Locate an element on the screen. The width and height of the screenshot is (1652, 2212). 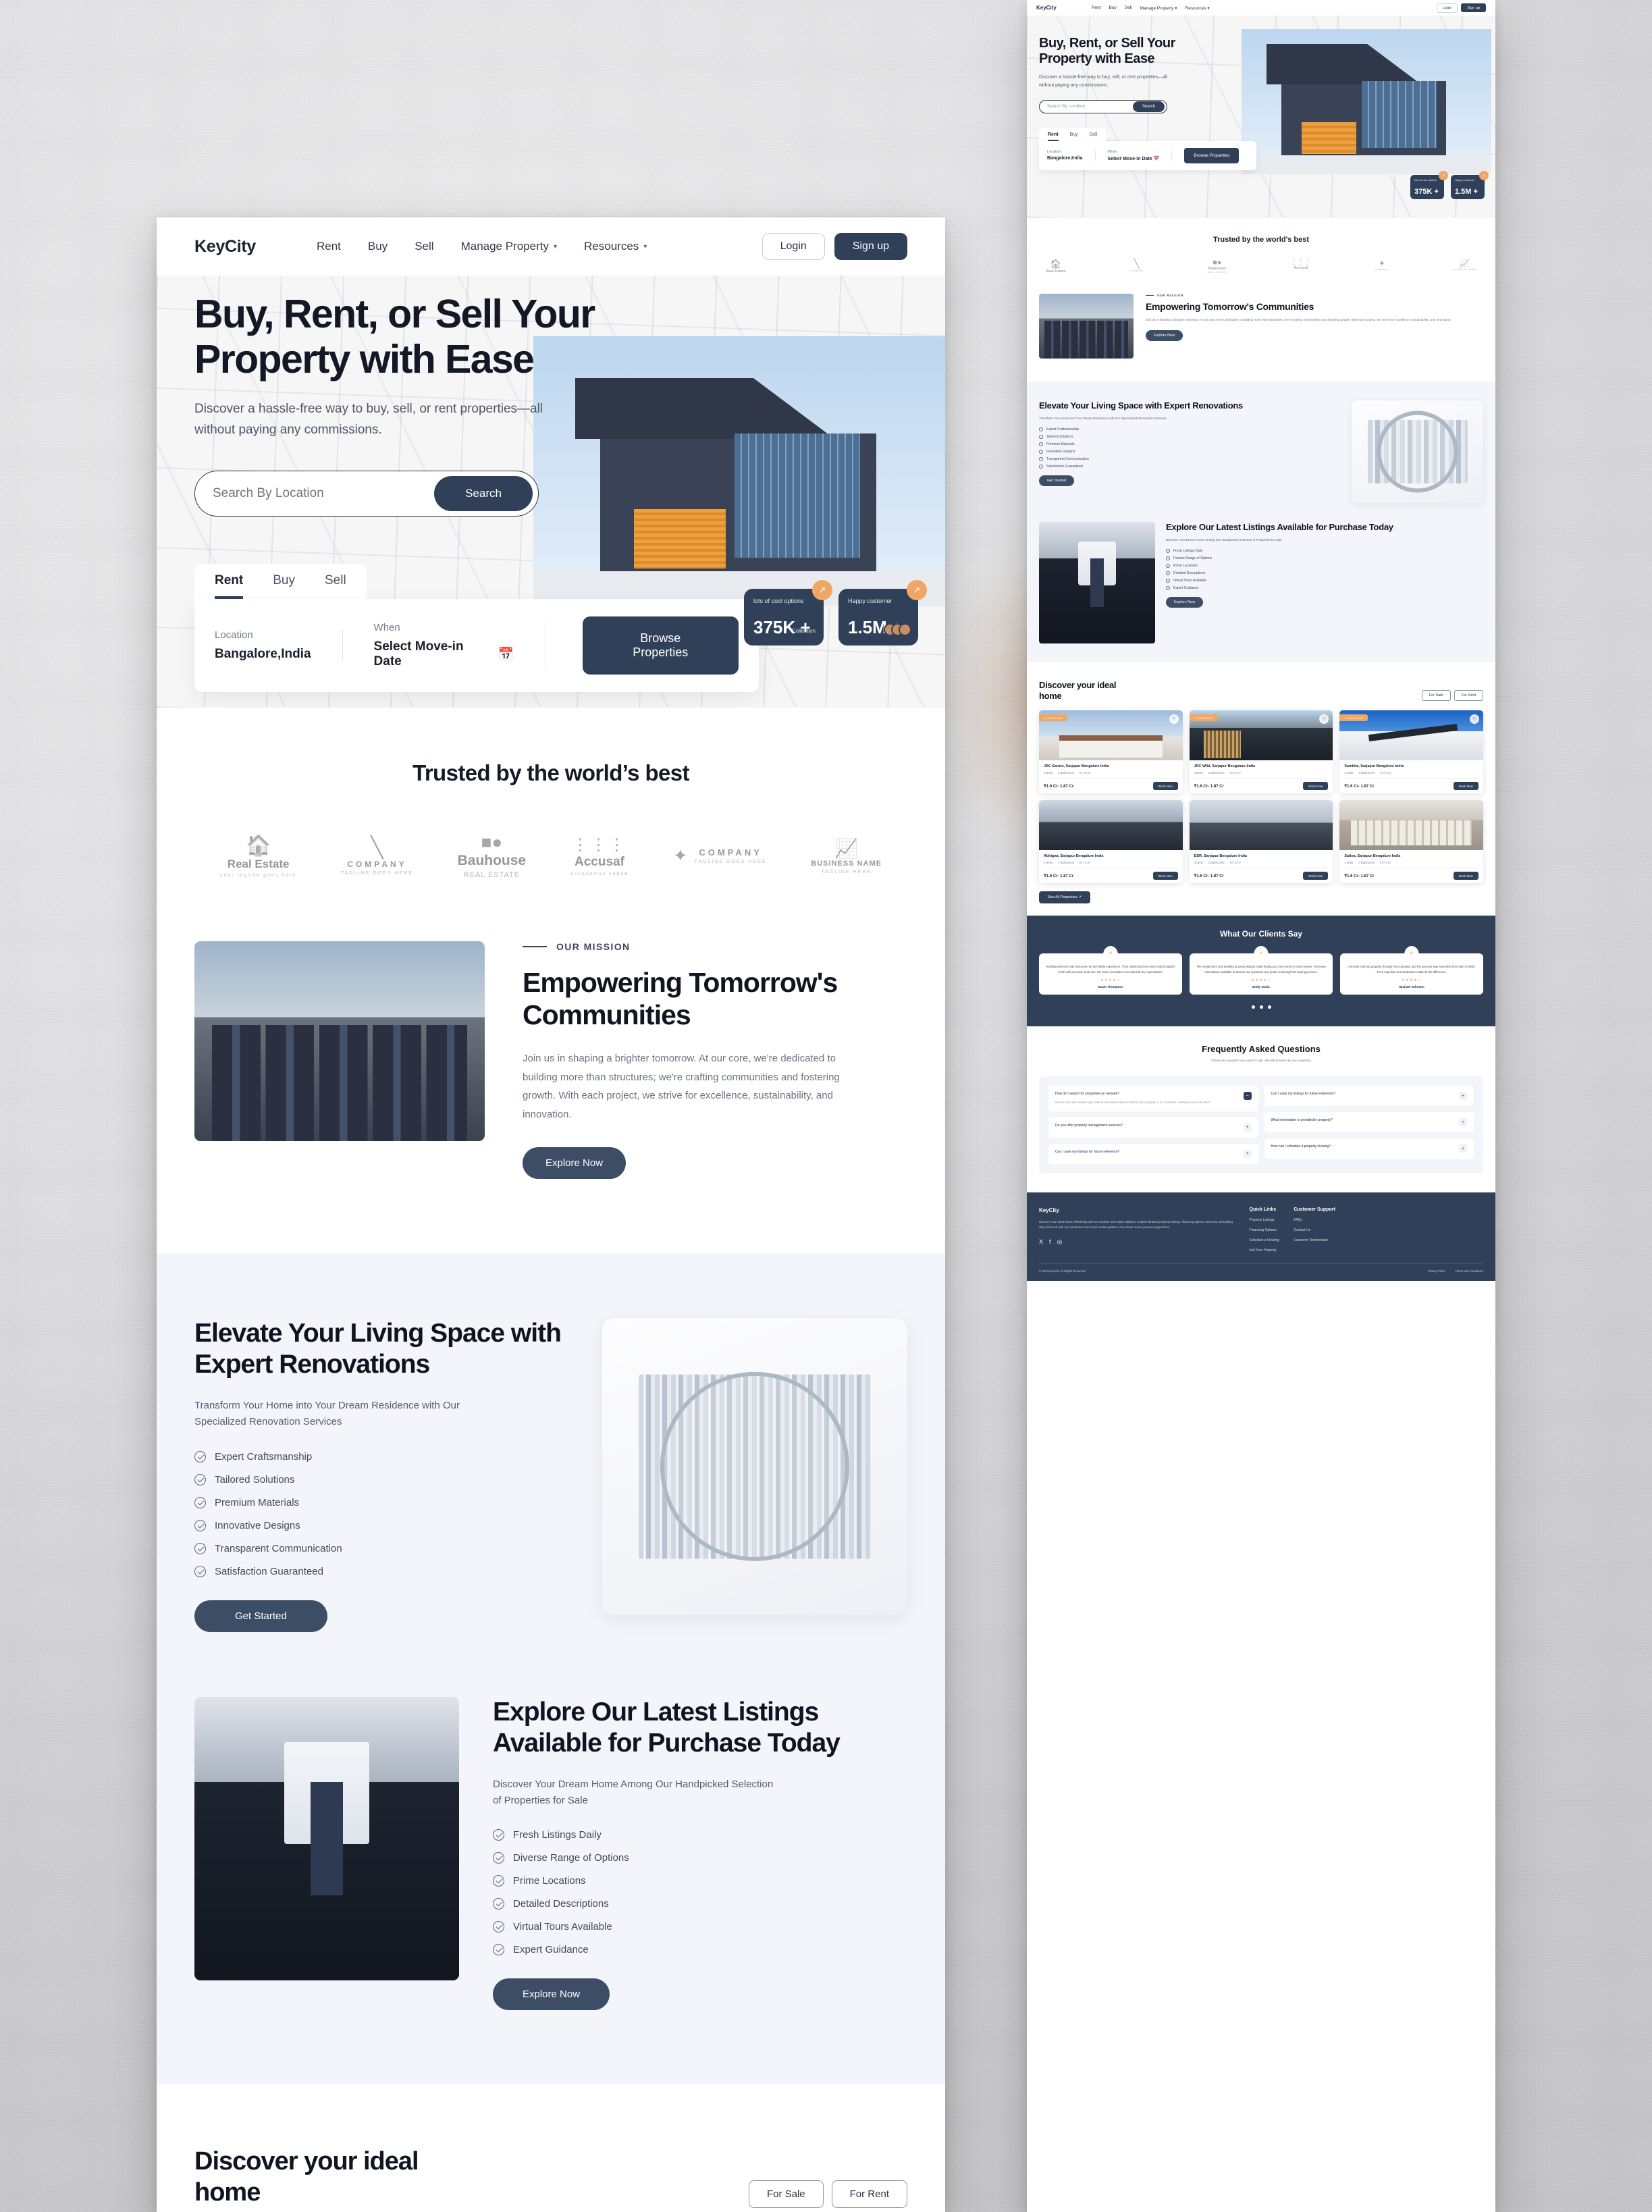
thumb-segment-for-rent: For Rent is located at coordinates (1468, 696).